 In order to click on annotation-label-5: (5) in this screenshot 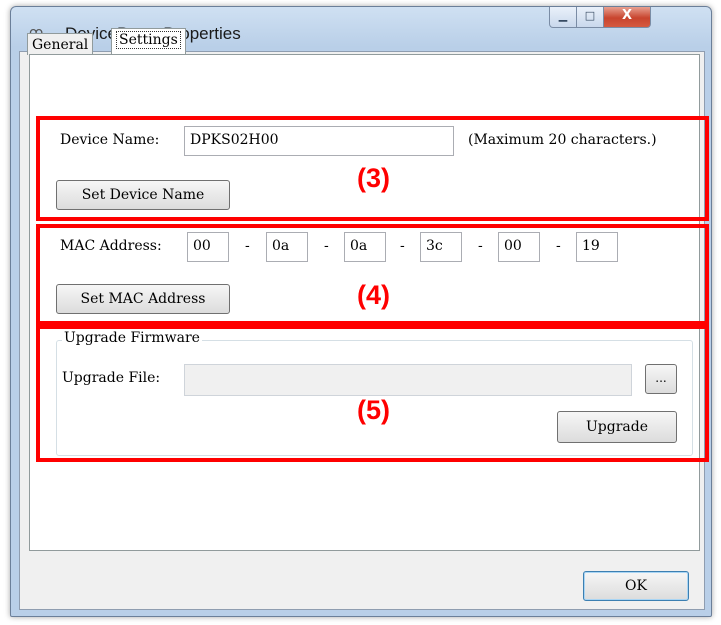, I will do `click(373, 410)`.